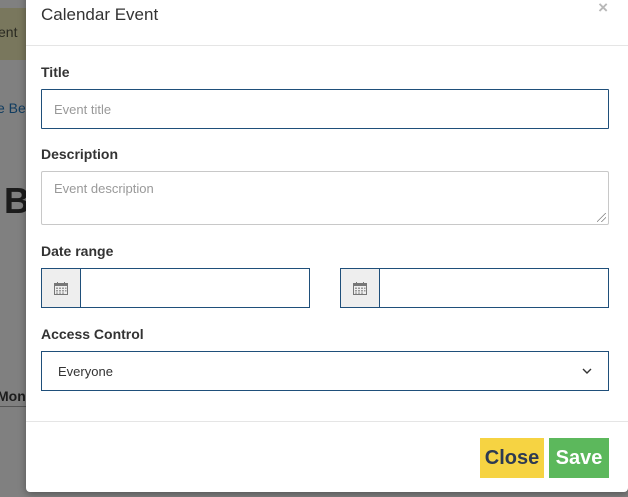  I want to click on save-button: Save, so click(579, 458).